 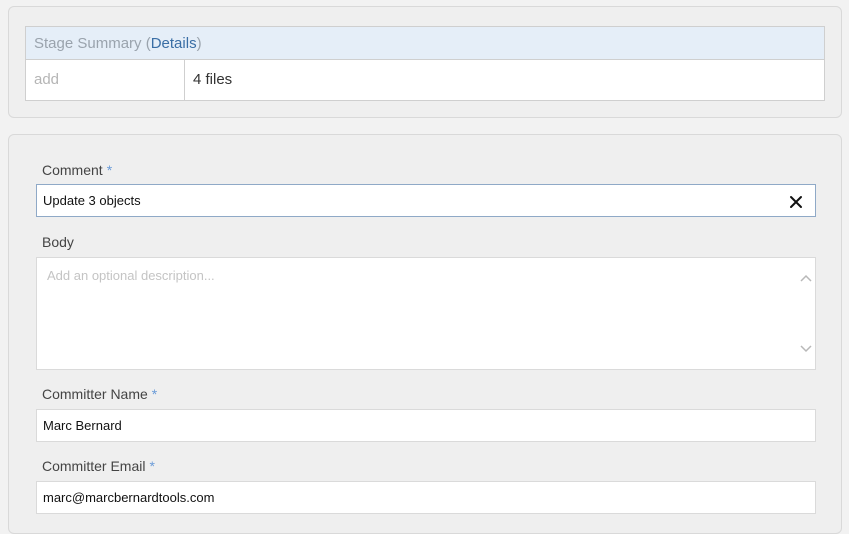 What do you see at coordinates (105, 80) in the screenshot?
I see `summary-row-key: add` at bounding box center [105, 80].